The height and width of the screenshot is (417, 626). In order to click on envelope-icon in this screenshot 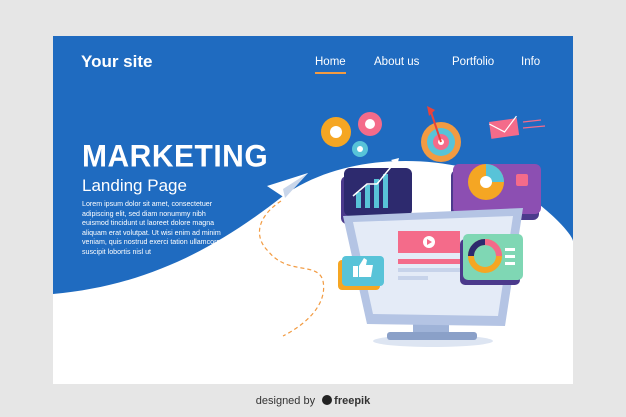, I will do `click(517, 127)`.